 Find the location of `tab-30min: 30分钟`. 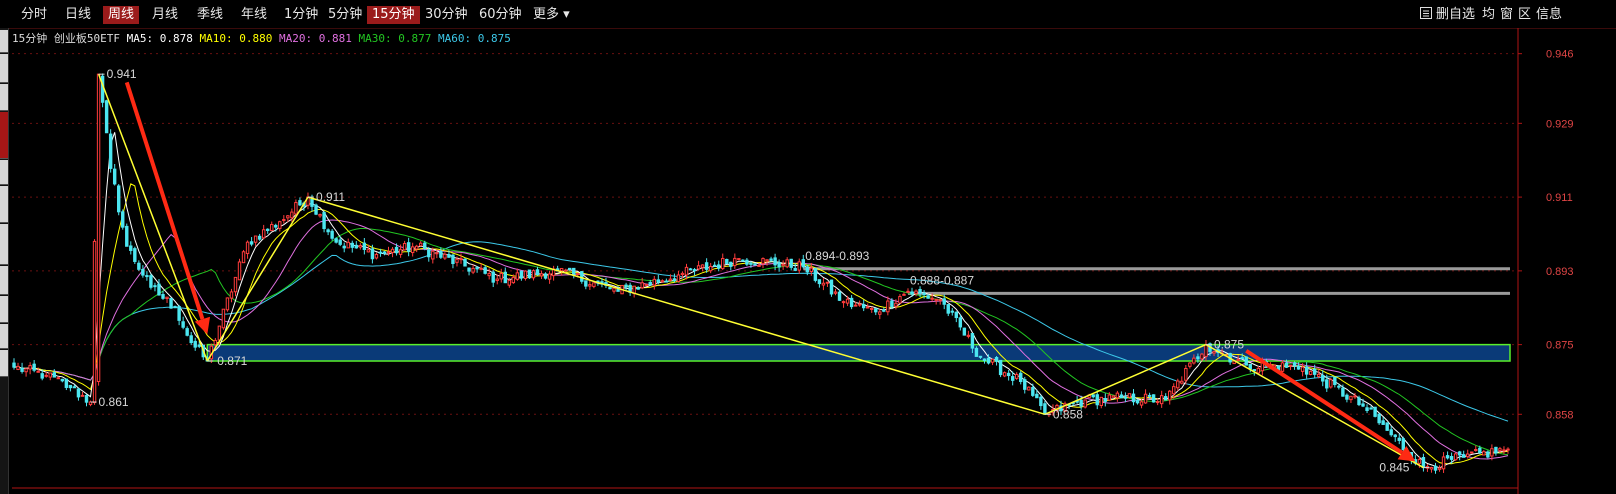

tab-30min: 30分钟 is located at coordinates (446, 15).